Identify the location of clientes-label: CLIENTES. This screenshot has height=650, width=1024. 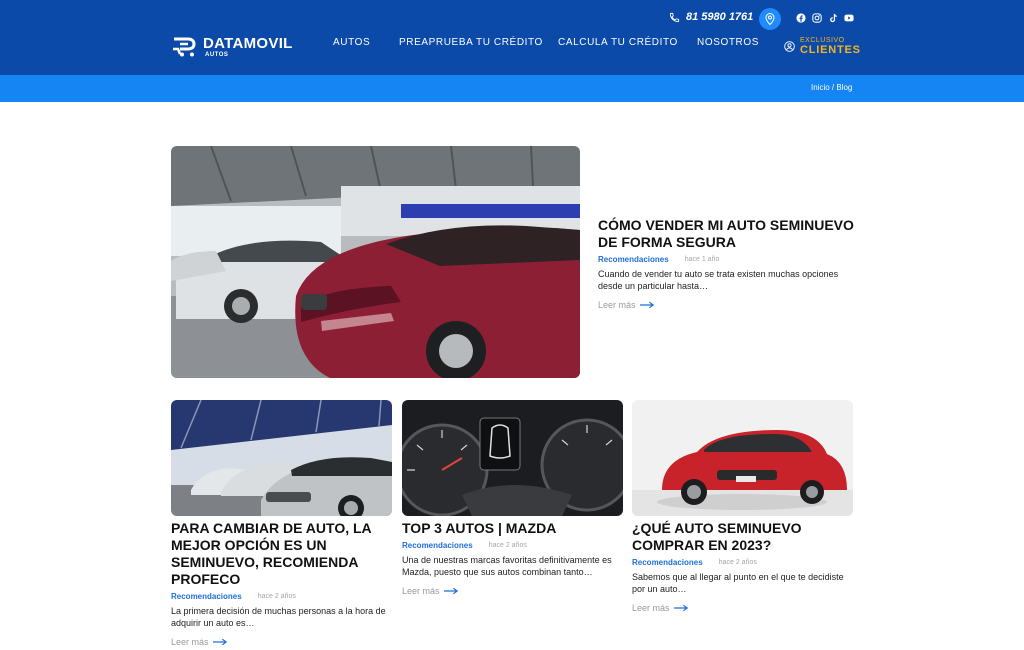
(830, 50).